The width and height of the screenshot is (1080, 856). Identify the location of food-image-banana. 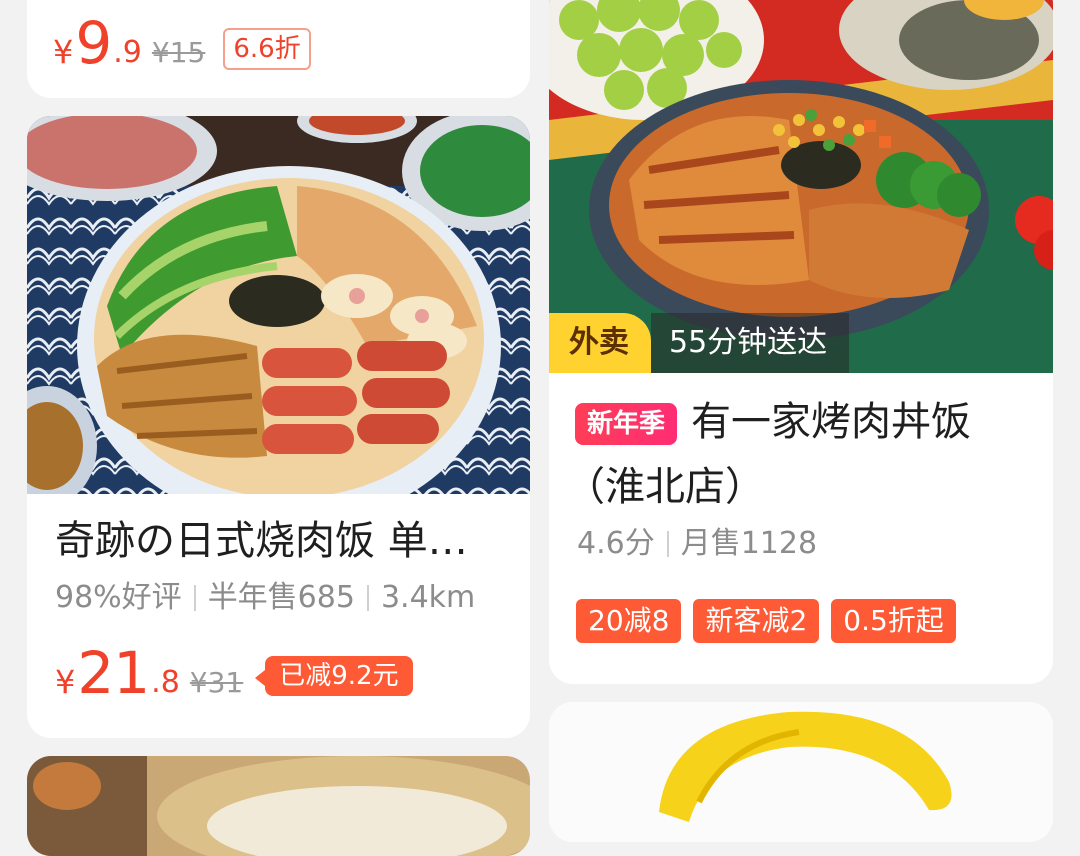
(801, 772).